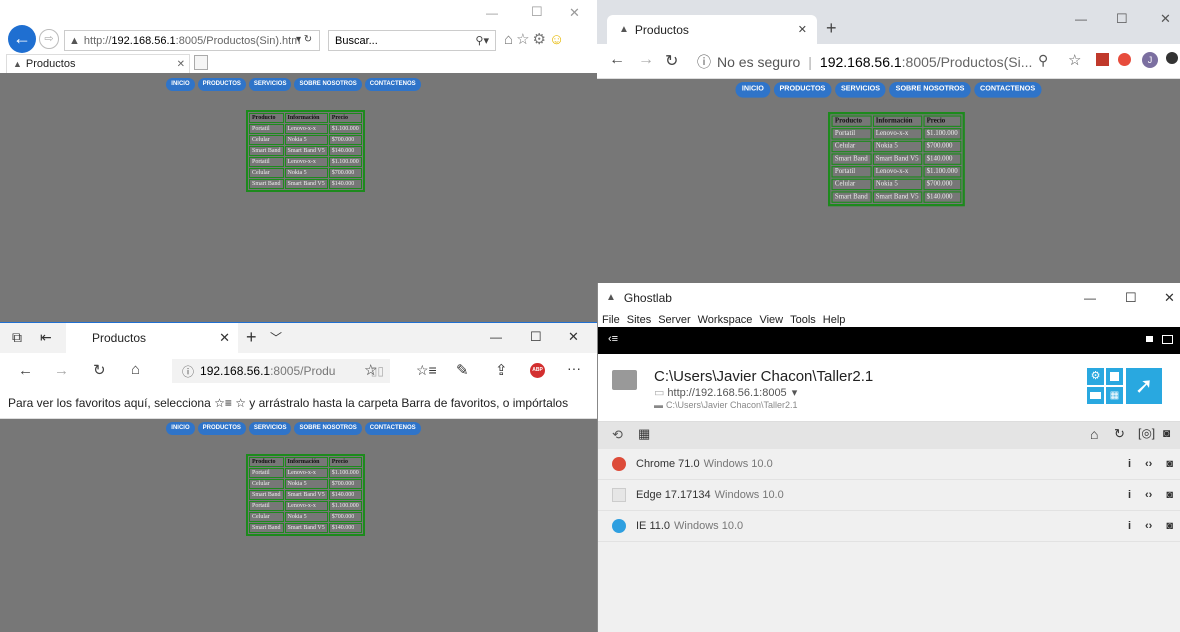 This screenshot has height=632, width=1180. I want to click on client-row: Edge 17.17134 Windows 10.0 i ‹› ◙, so click(889, 495).